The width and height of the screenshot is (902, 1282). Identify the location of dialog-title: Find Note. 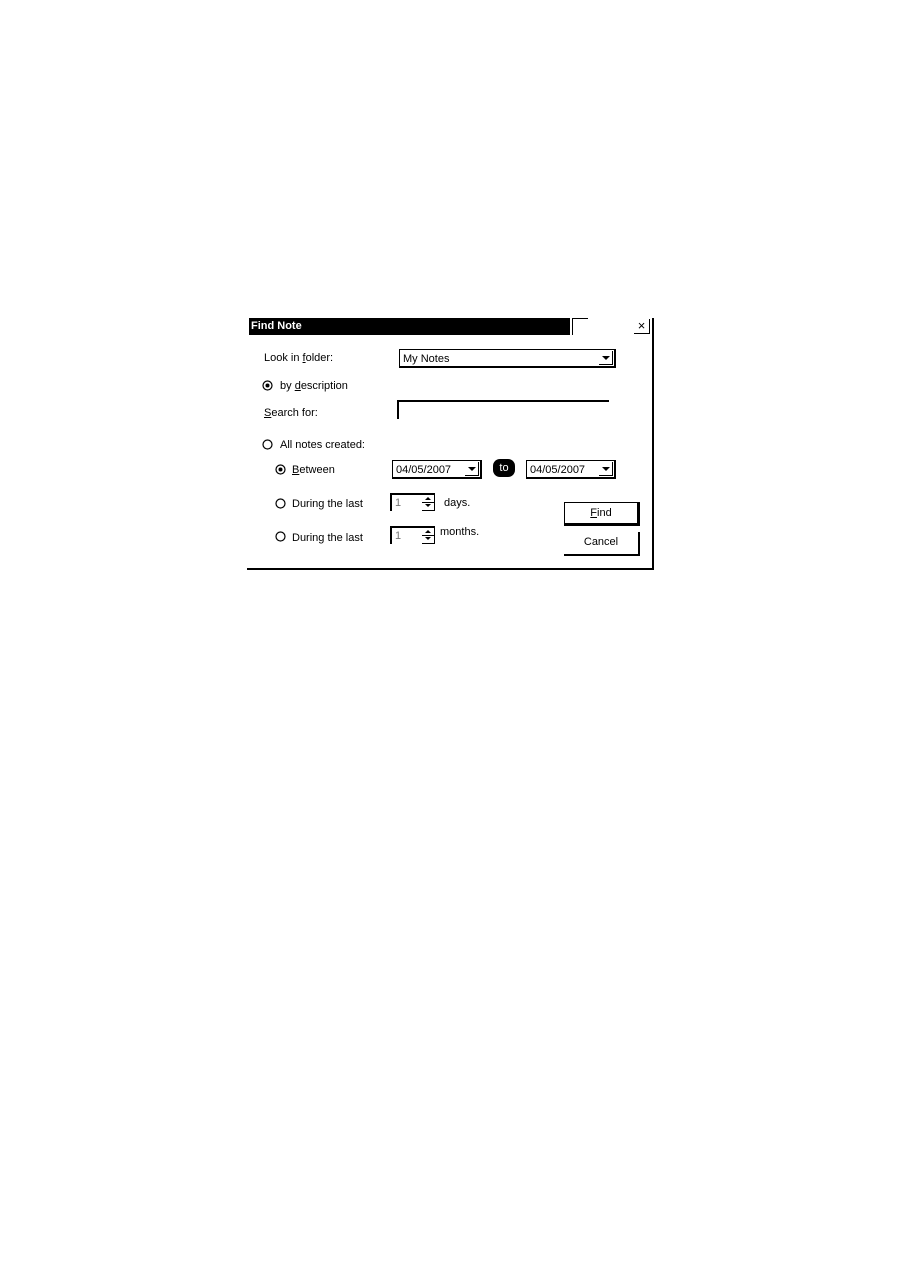
(276, 326).